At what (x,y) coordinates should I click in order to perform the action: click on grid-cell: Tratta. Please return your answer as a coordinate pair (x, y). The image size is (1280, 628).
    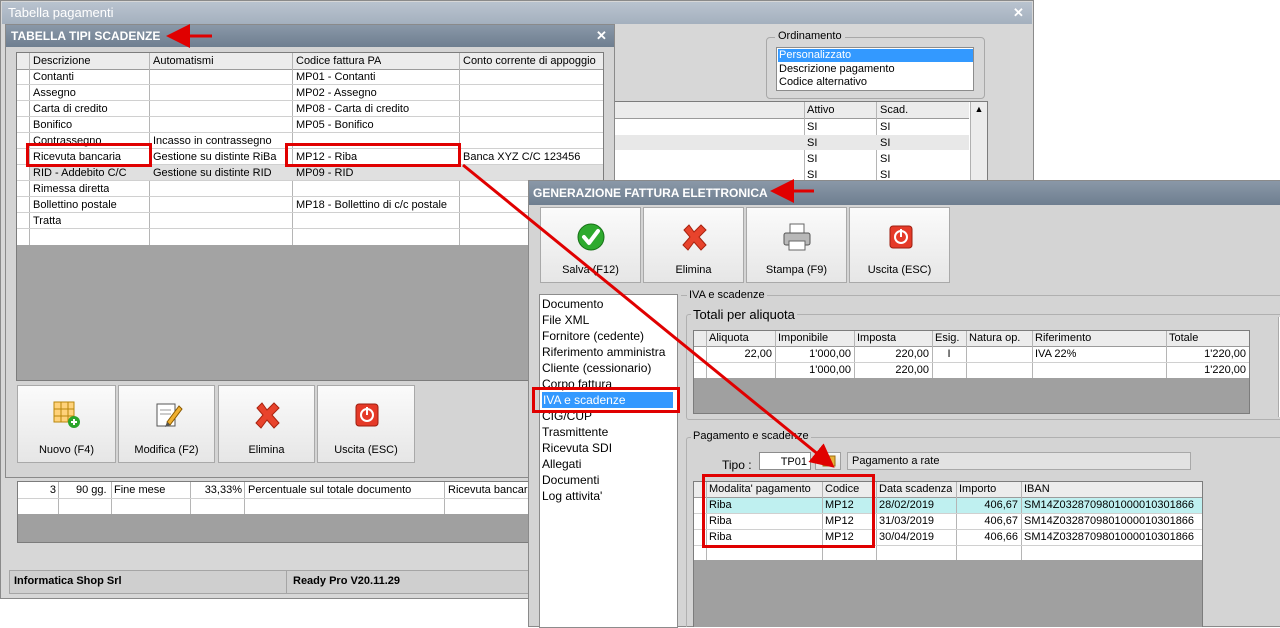
    Looking at the image, I should click on (47, 221).